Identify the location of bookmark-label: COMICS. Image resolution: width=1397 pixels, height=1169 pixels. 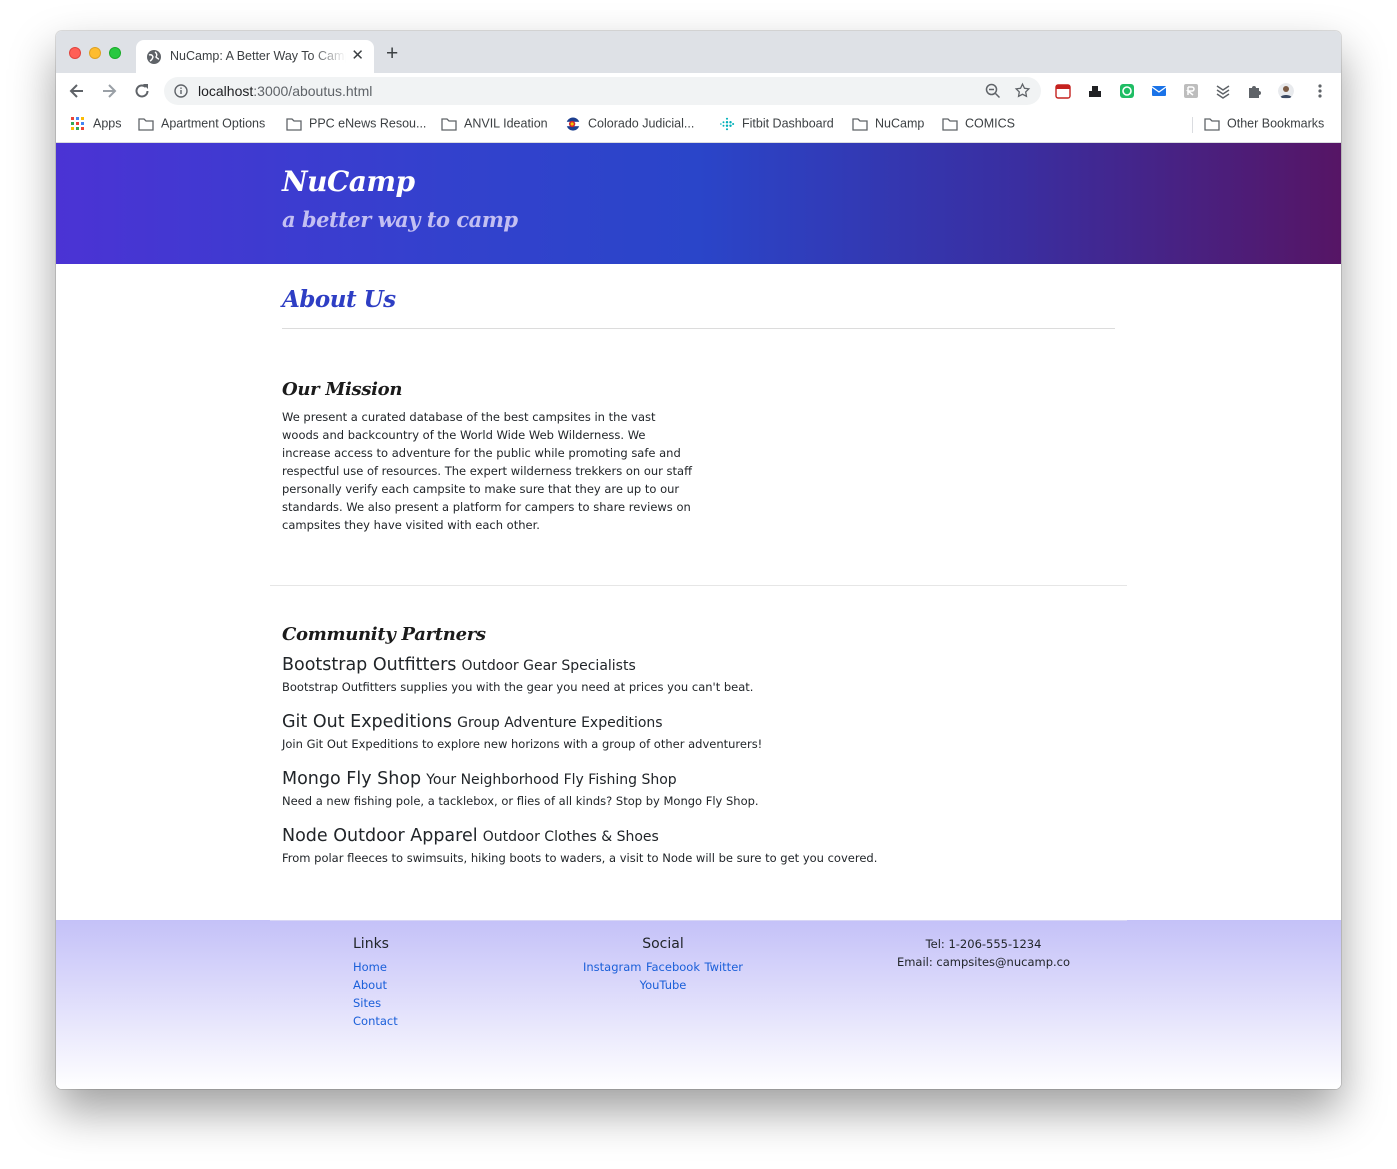
(990, 123).